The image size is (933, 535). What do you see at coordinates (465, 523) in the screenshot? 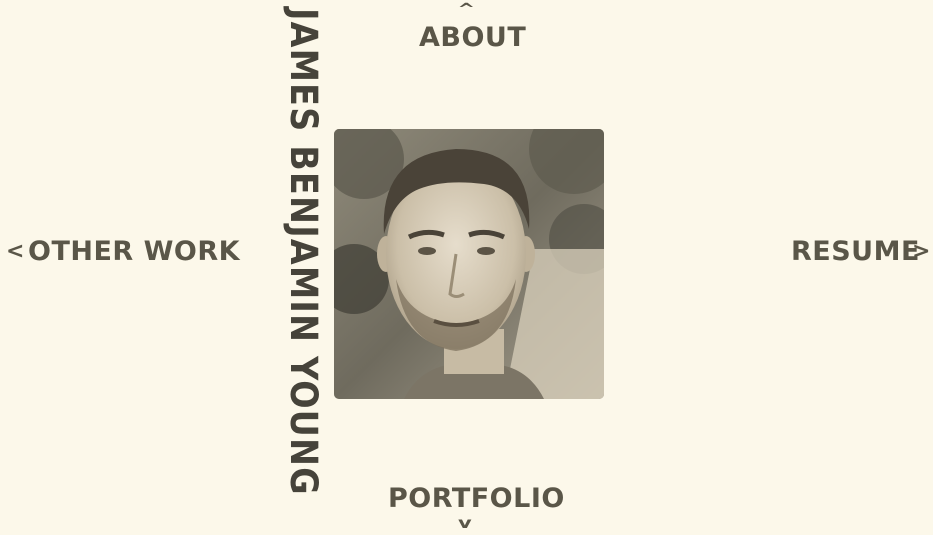
I see `down-arrow-icon: v` at bounding box center [465, 523].